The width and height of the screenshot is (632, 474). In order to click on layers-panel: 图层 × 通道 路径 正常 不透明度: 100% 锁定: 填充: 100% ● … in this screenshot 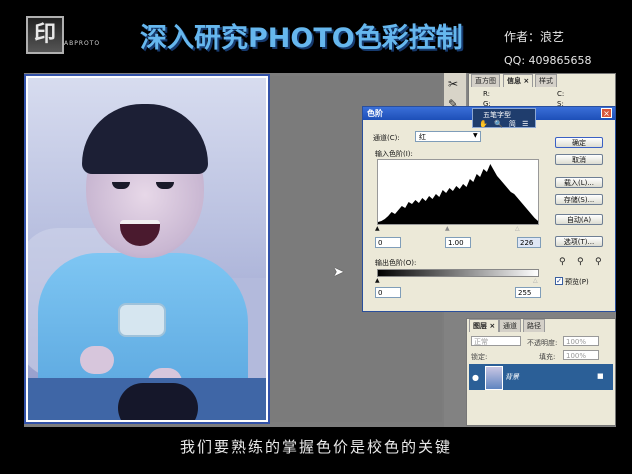, I will do `click(541, 372)`.